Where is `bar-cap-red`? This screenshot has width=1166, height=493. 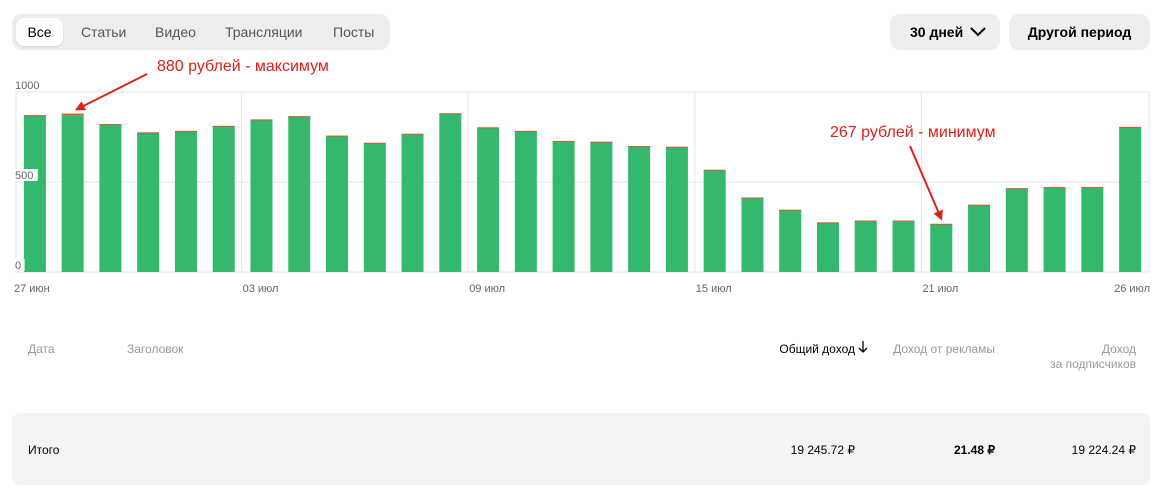
bar-cap-red is located at coordinates (72, 114).